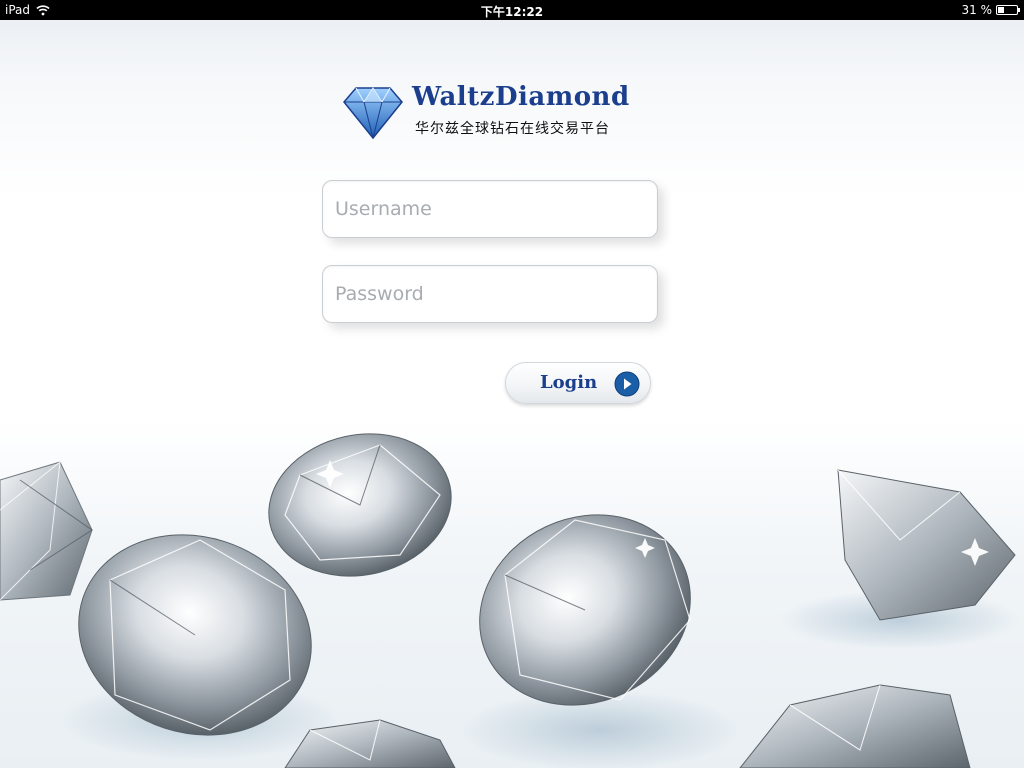 The height and width of the screenshot is (768, 1024). What do you see at coordinates (855, 726) in the screenshot?
I see `diamond-bottom-right` at bounding box center [855, 726].